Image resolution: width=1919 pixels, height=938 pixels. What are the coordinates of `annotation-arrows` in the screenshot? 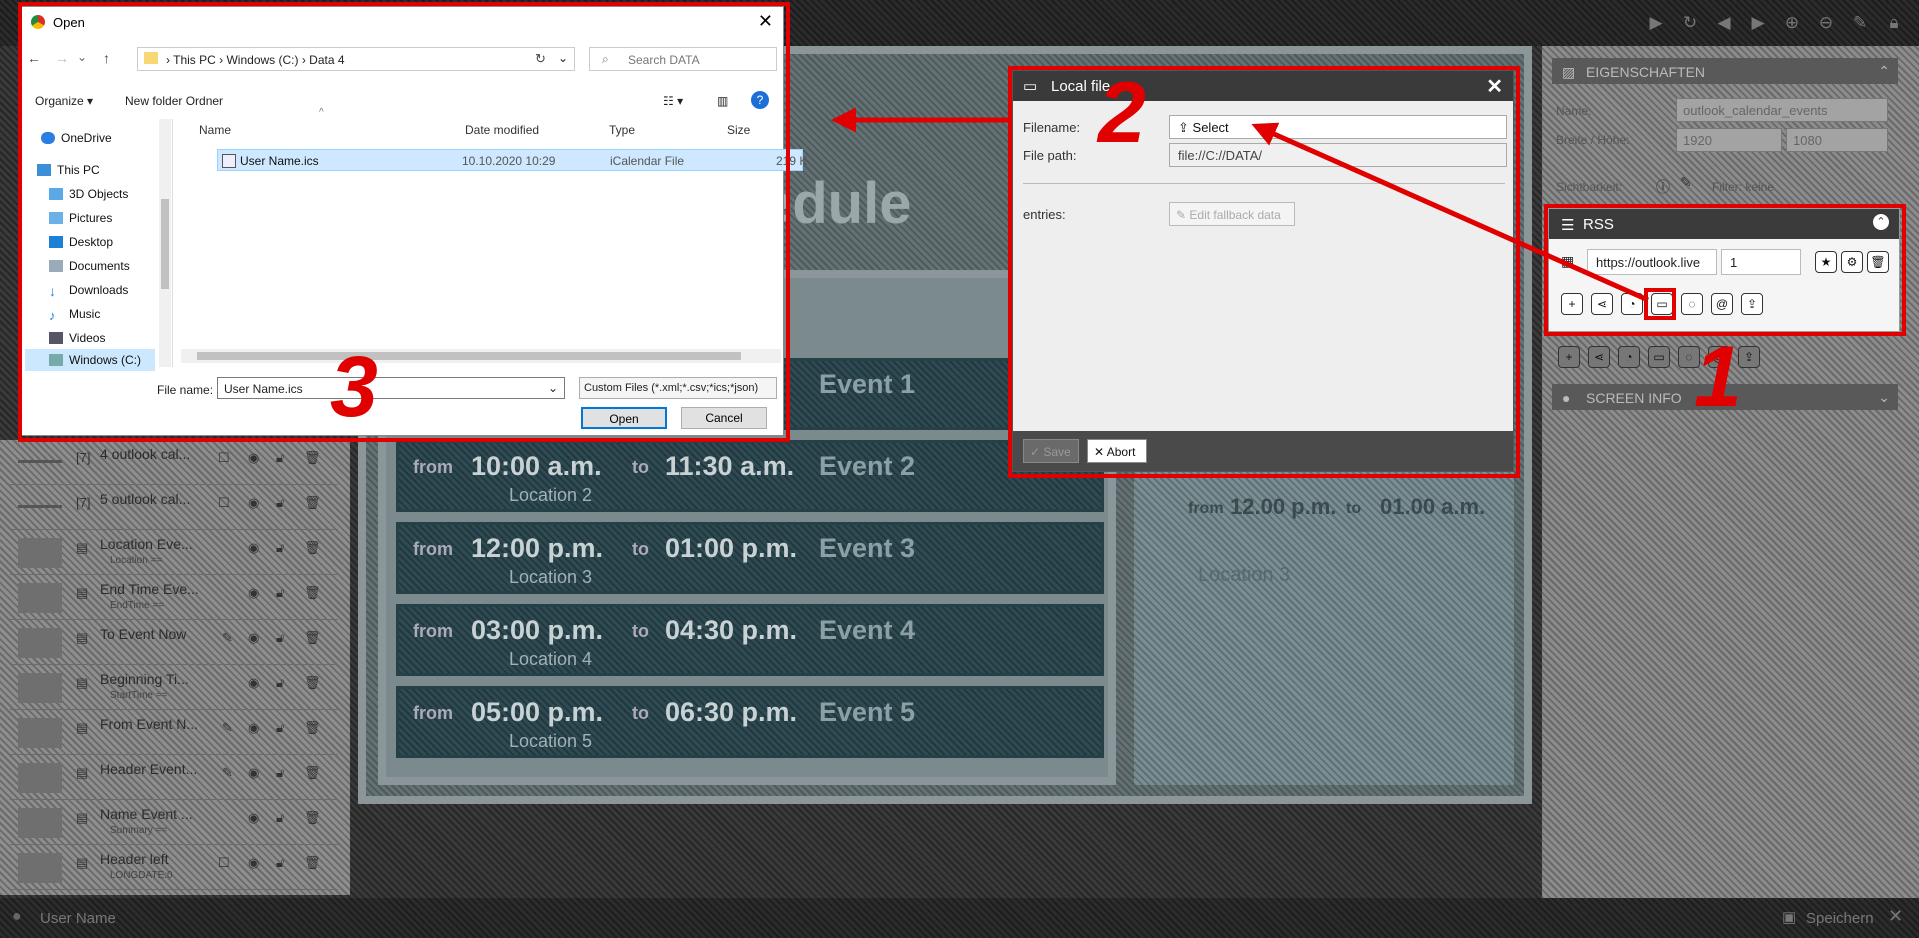 It's located at (1240, 205).